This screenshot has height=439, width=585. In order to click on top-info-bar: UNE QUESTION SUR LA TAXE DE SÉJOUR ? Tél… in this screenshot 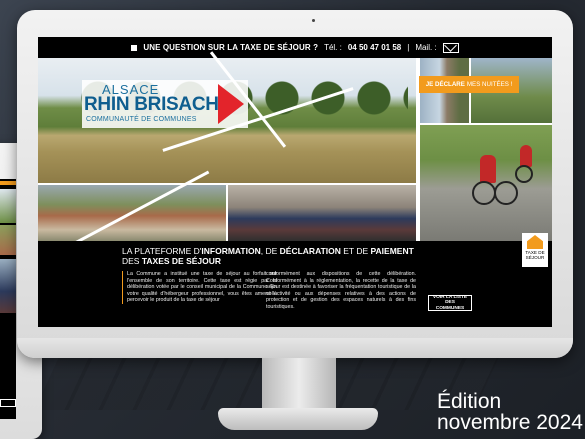, I will do `click(295, 47)`.